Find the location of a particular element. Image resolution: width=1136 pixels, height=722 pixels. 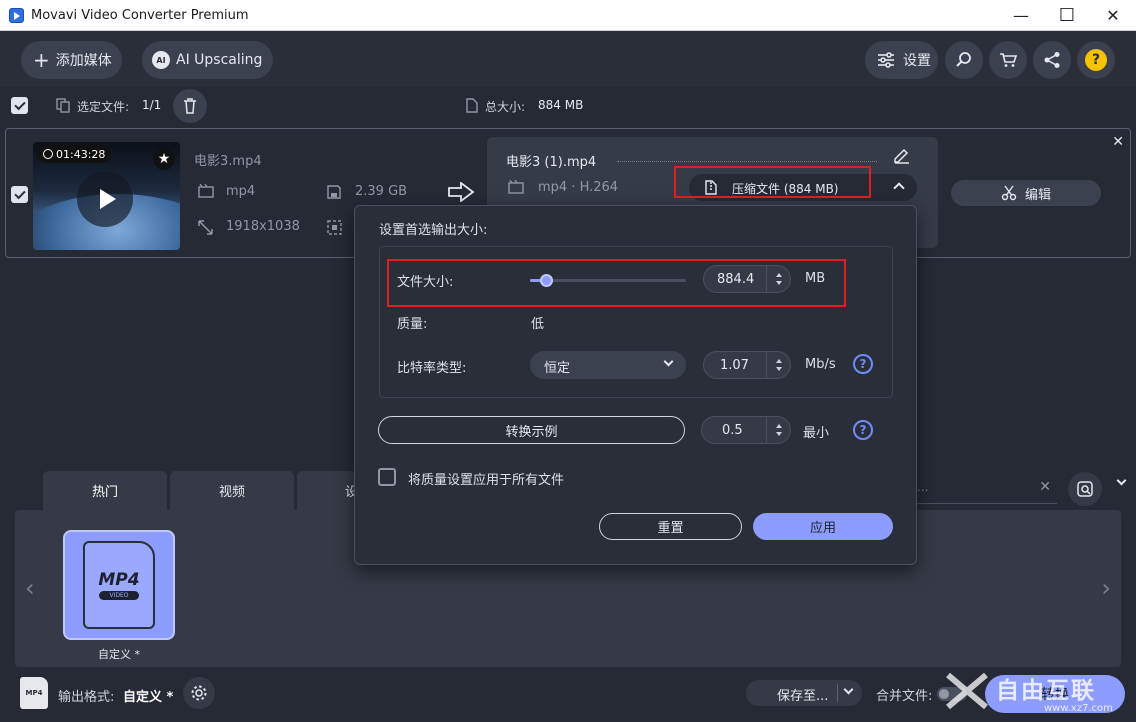

share-button is located at coordinates (1052, 60).